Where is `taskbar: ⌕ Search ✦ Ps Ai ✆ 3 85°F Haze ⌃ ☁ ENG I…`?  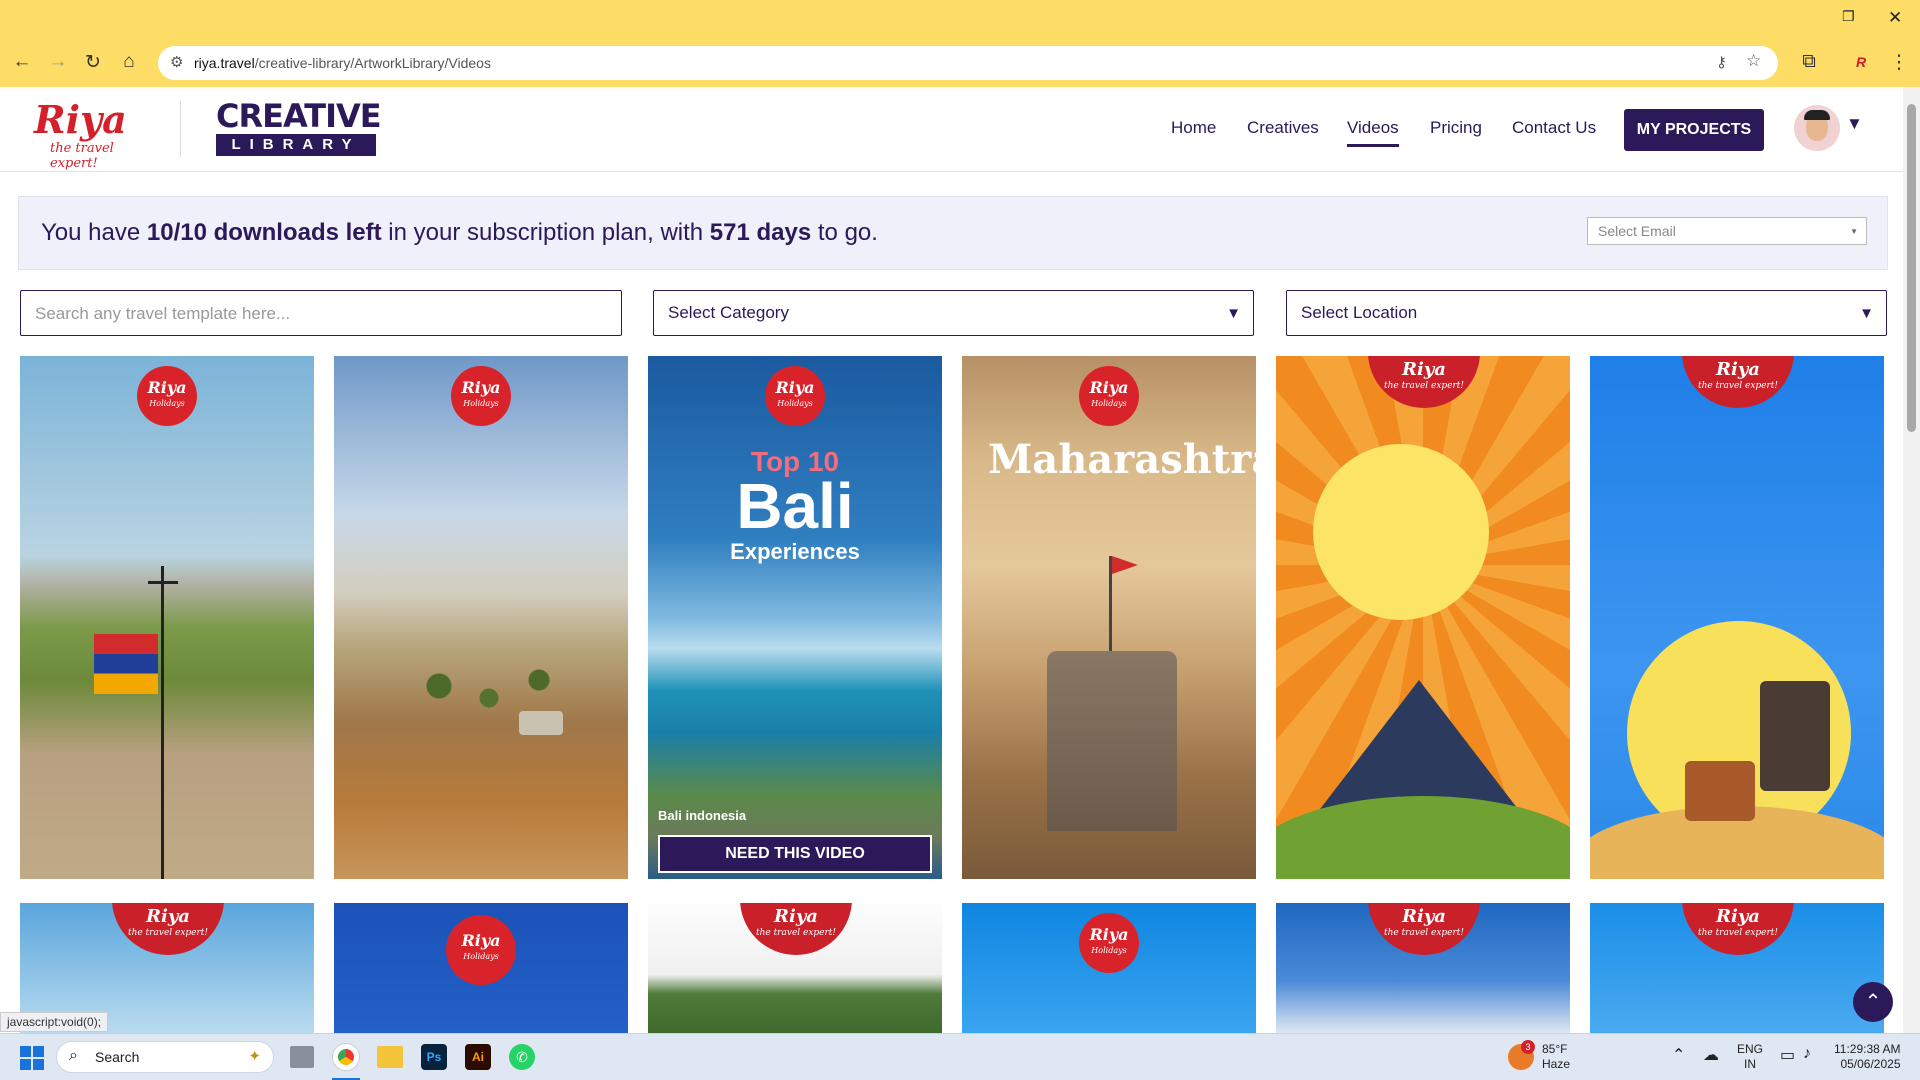
taskbar: ⌕ Search ✦ Ps Ai ✆ 3 85°F Haze ⌃ ☁ ENG I… is located at coordinates (960, 1056).